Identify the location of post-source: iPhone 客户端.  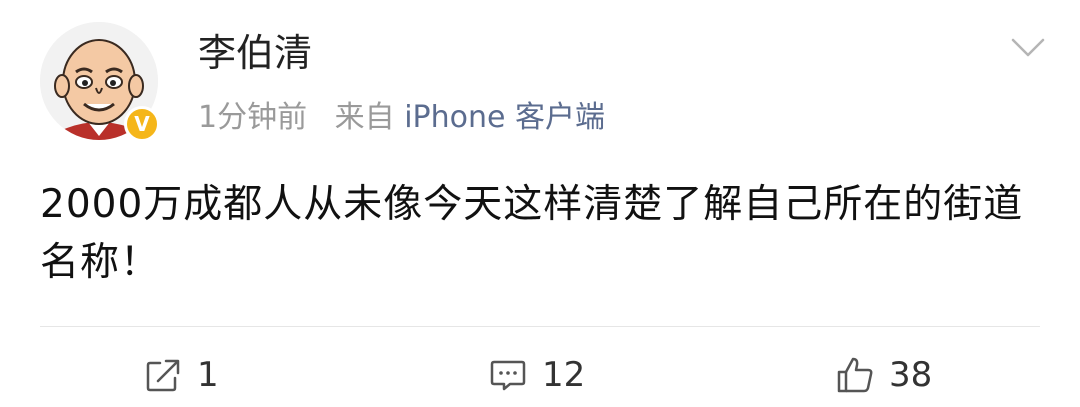
(504, 117).